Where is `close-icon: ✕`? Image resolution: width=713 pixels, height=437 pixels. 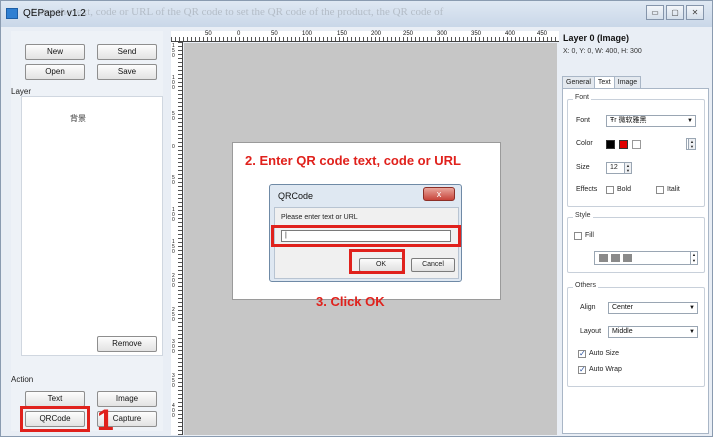
close-icon: ✕ is located at coordinates (695, 12).